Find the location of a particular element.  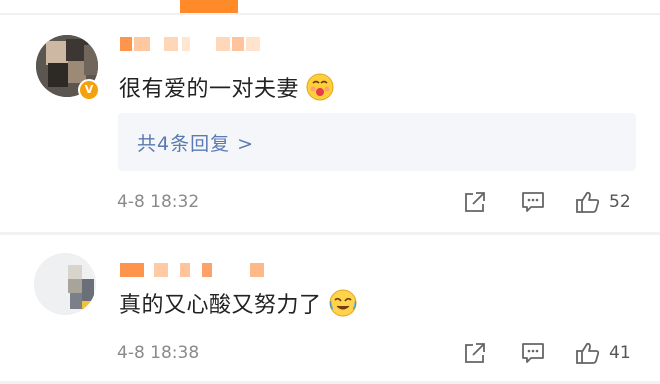

like-count: 52 is located at coordinates (620, 202).